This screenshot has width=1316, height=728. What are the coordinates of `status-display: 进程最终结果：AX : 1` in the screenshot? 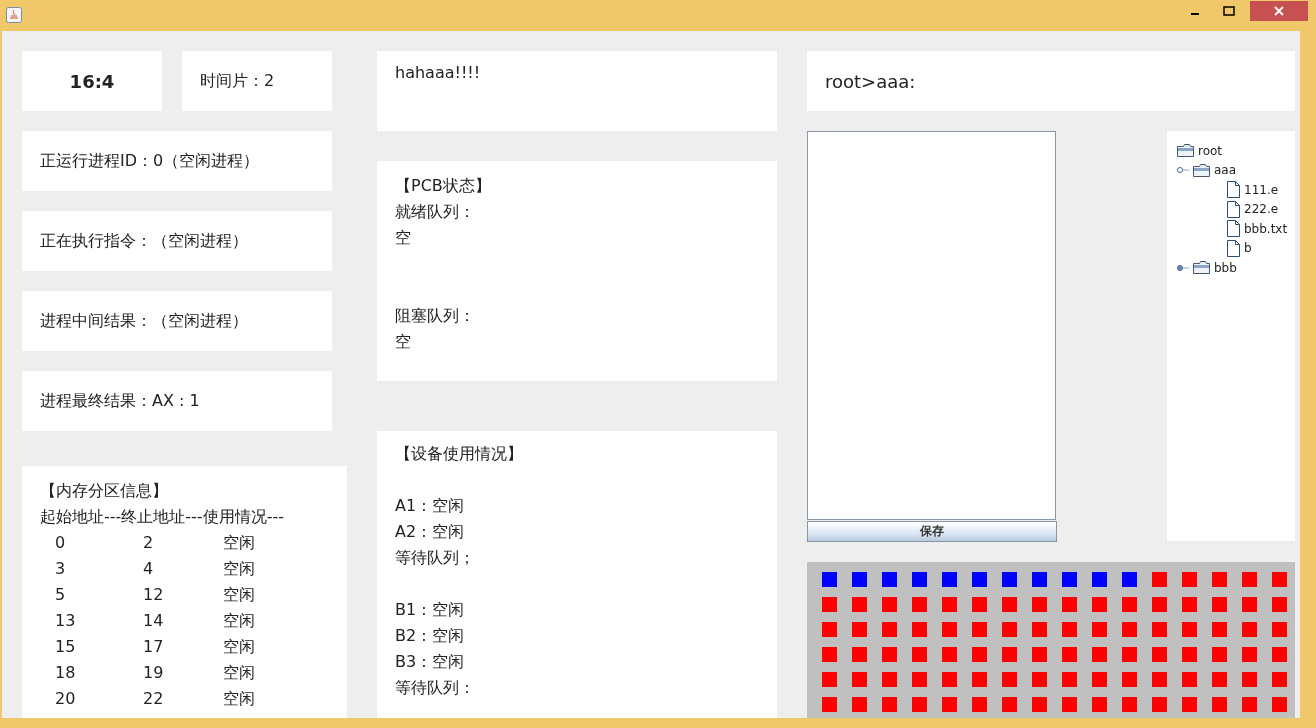 It's located at (177, 401).